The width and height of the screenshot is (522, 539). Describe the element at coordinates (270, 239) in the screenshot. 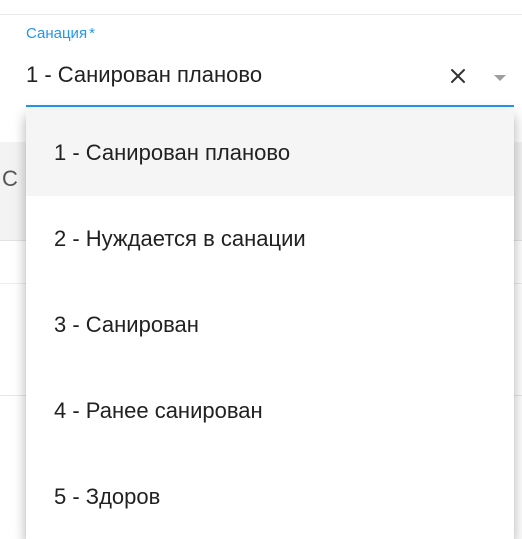

I see `menu-option: 2 - Нуждается в санации` at that location.